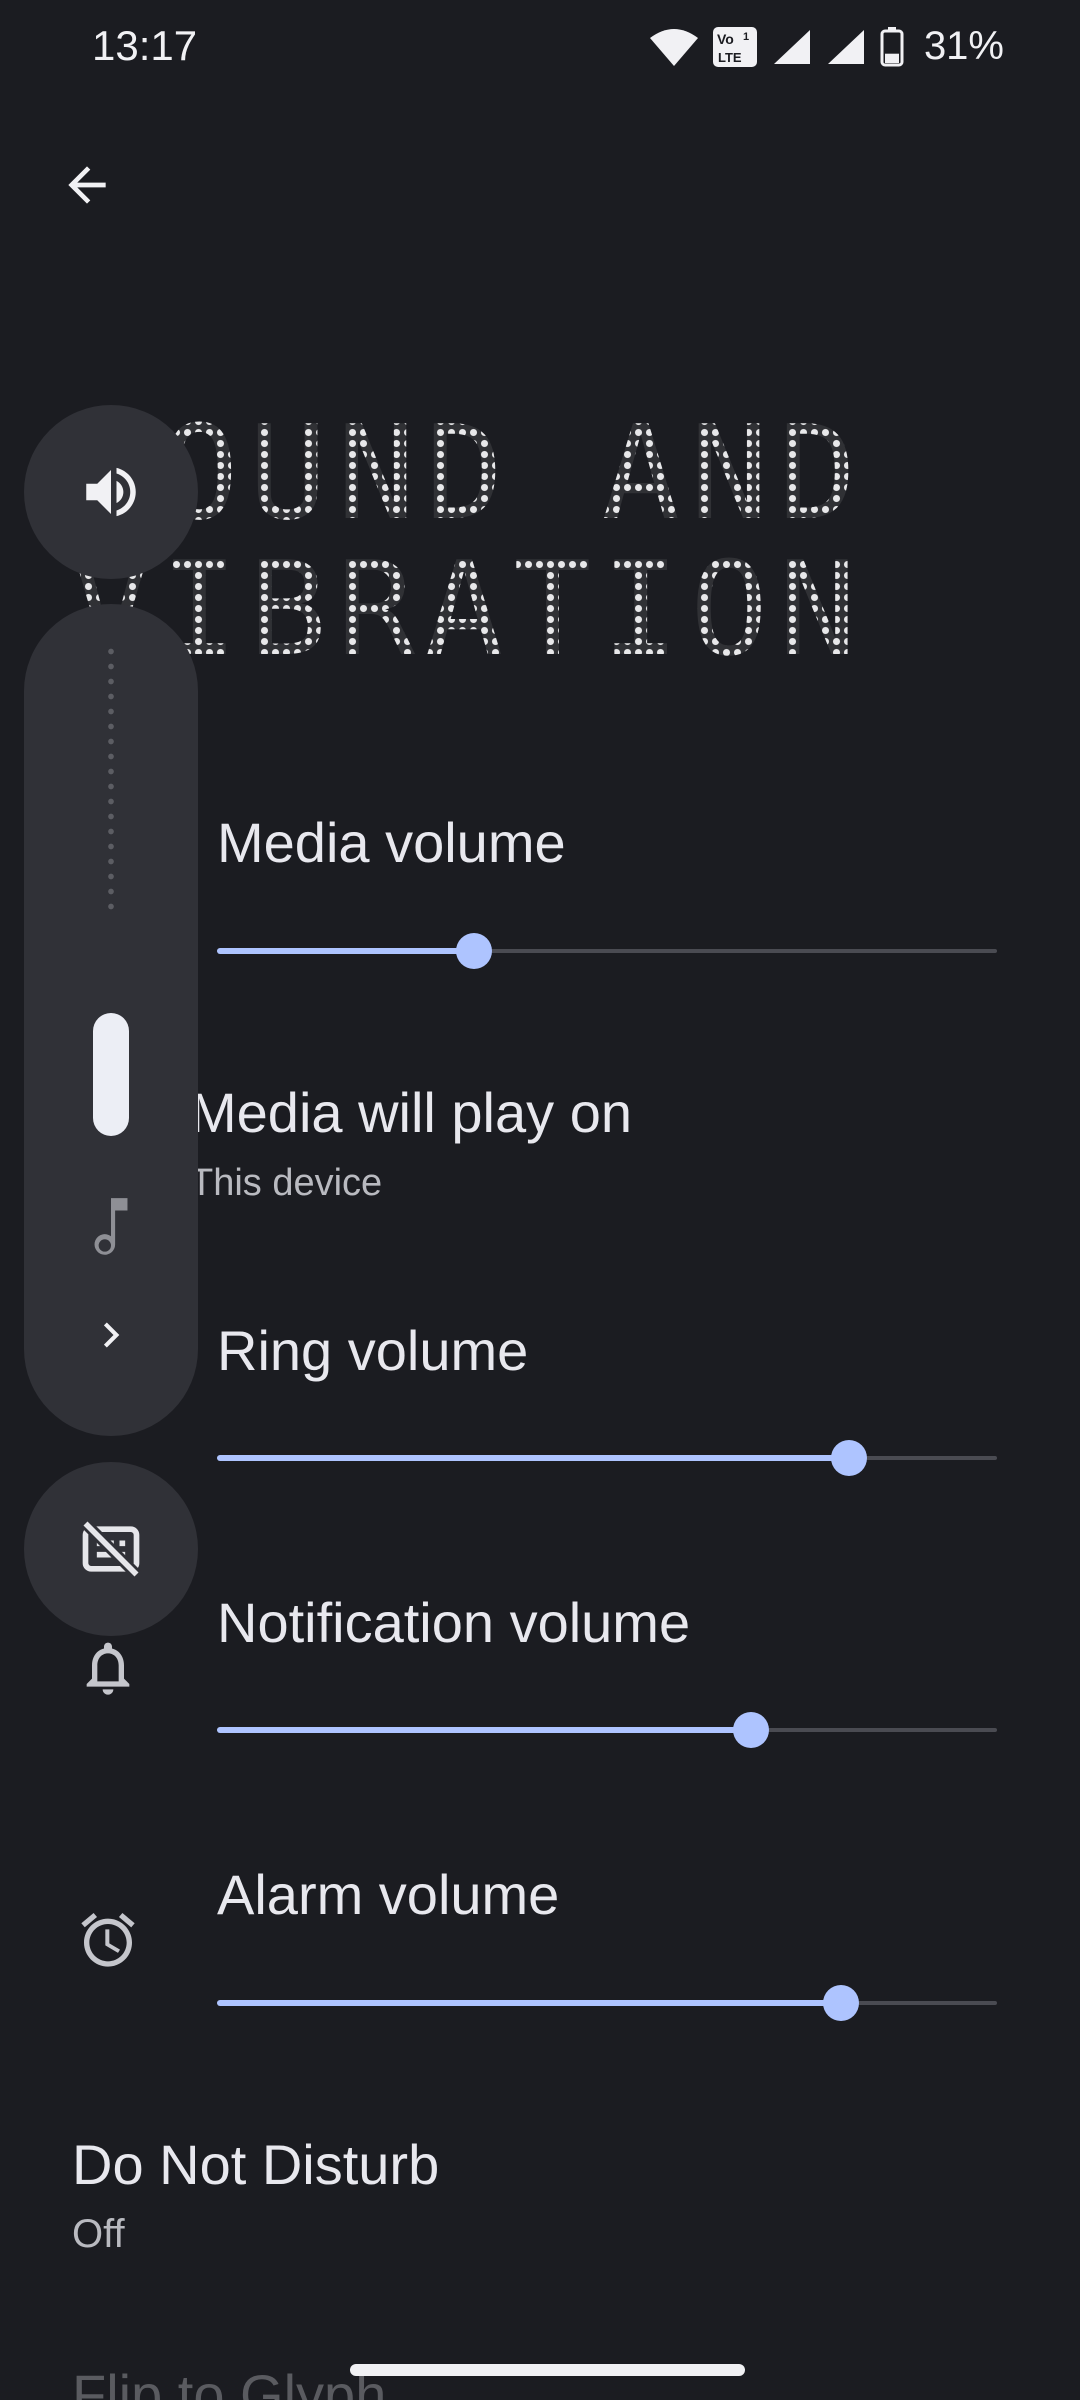 This screenshot has width=1080, height=2400. I want to click on volume-level-bar, so click(111, 1074).